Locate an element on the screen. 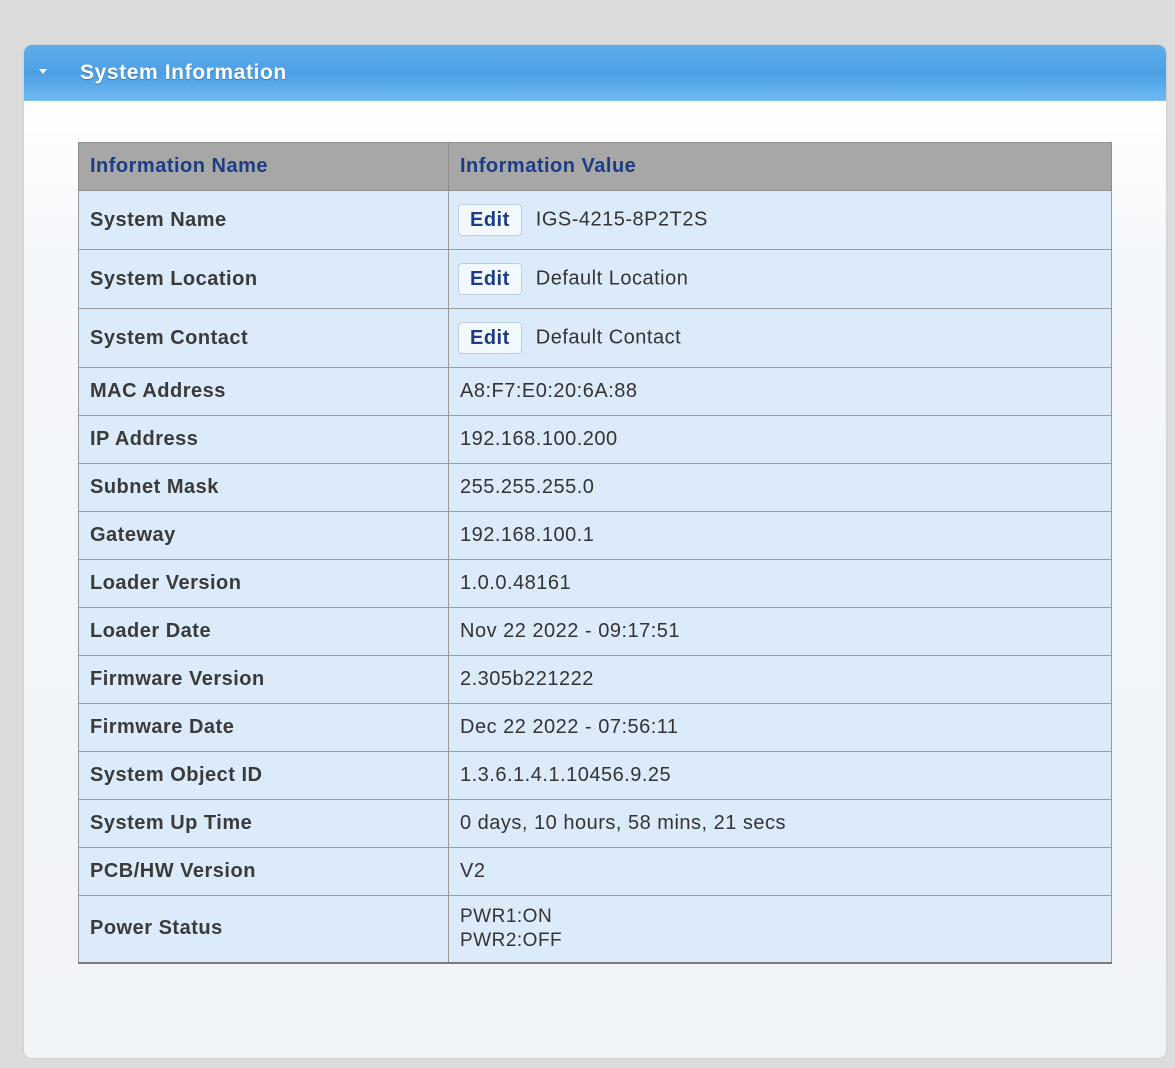 The image size is (1175, 1068). info-name: System Location is located at coordinates (263, 279).